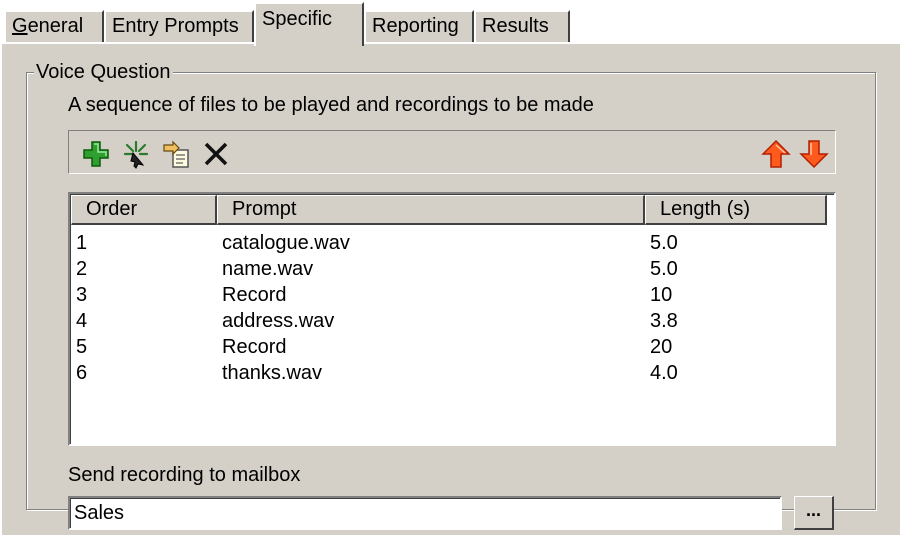 This screenshot has height=535, width=900. I want to click on add-icon, so click(96, 154).